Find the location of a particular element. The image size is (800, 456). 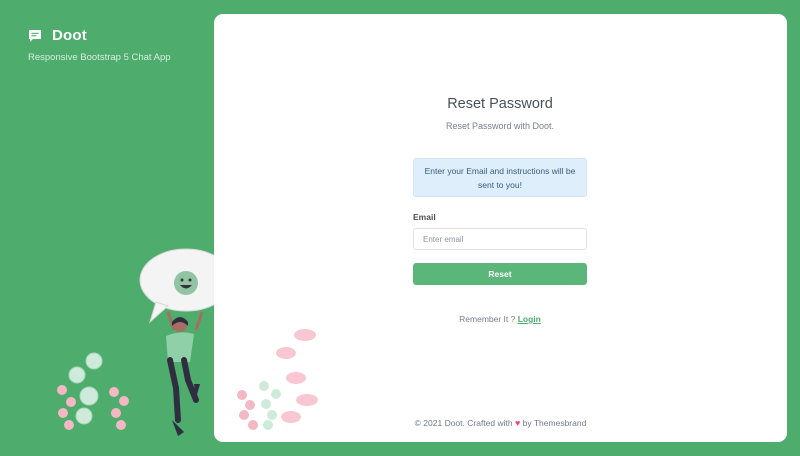

footer-prefix: © 2021 Doot. Crafted with is located at coordinates (464, 423).